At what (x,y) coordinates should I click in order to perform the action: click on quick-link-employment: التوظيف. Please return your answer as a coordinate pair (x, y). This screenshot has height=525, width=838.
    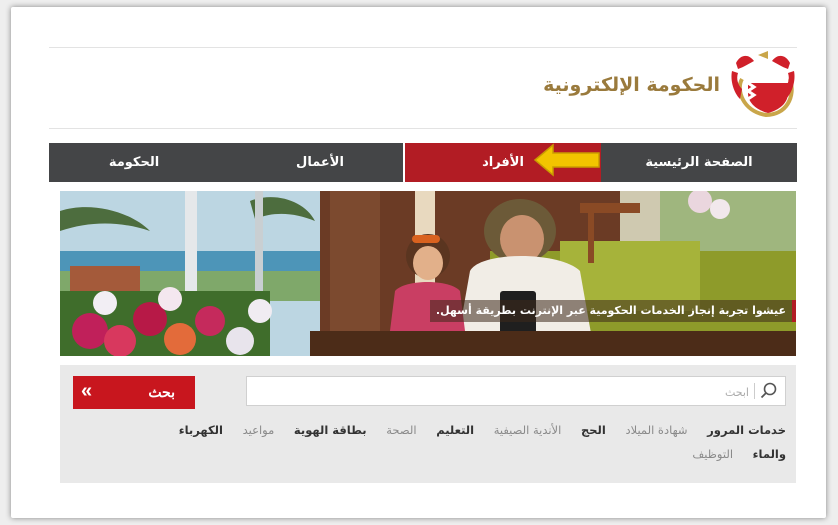
    Looking at the image, I should click on (712, 454).